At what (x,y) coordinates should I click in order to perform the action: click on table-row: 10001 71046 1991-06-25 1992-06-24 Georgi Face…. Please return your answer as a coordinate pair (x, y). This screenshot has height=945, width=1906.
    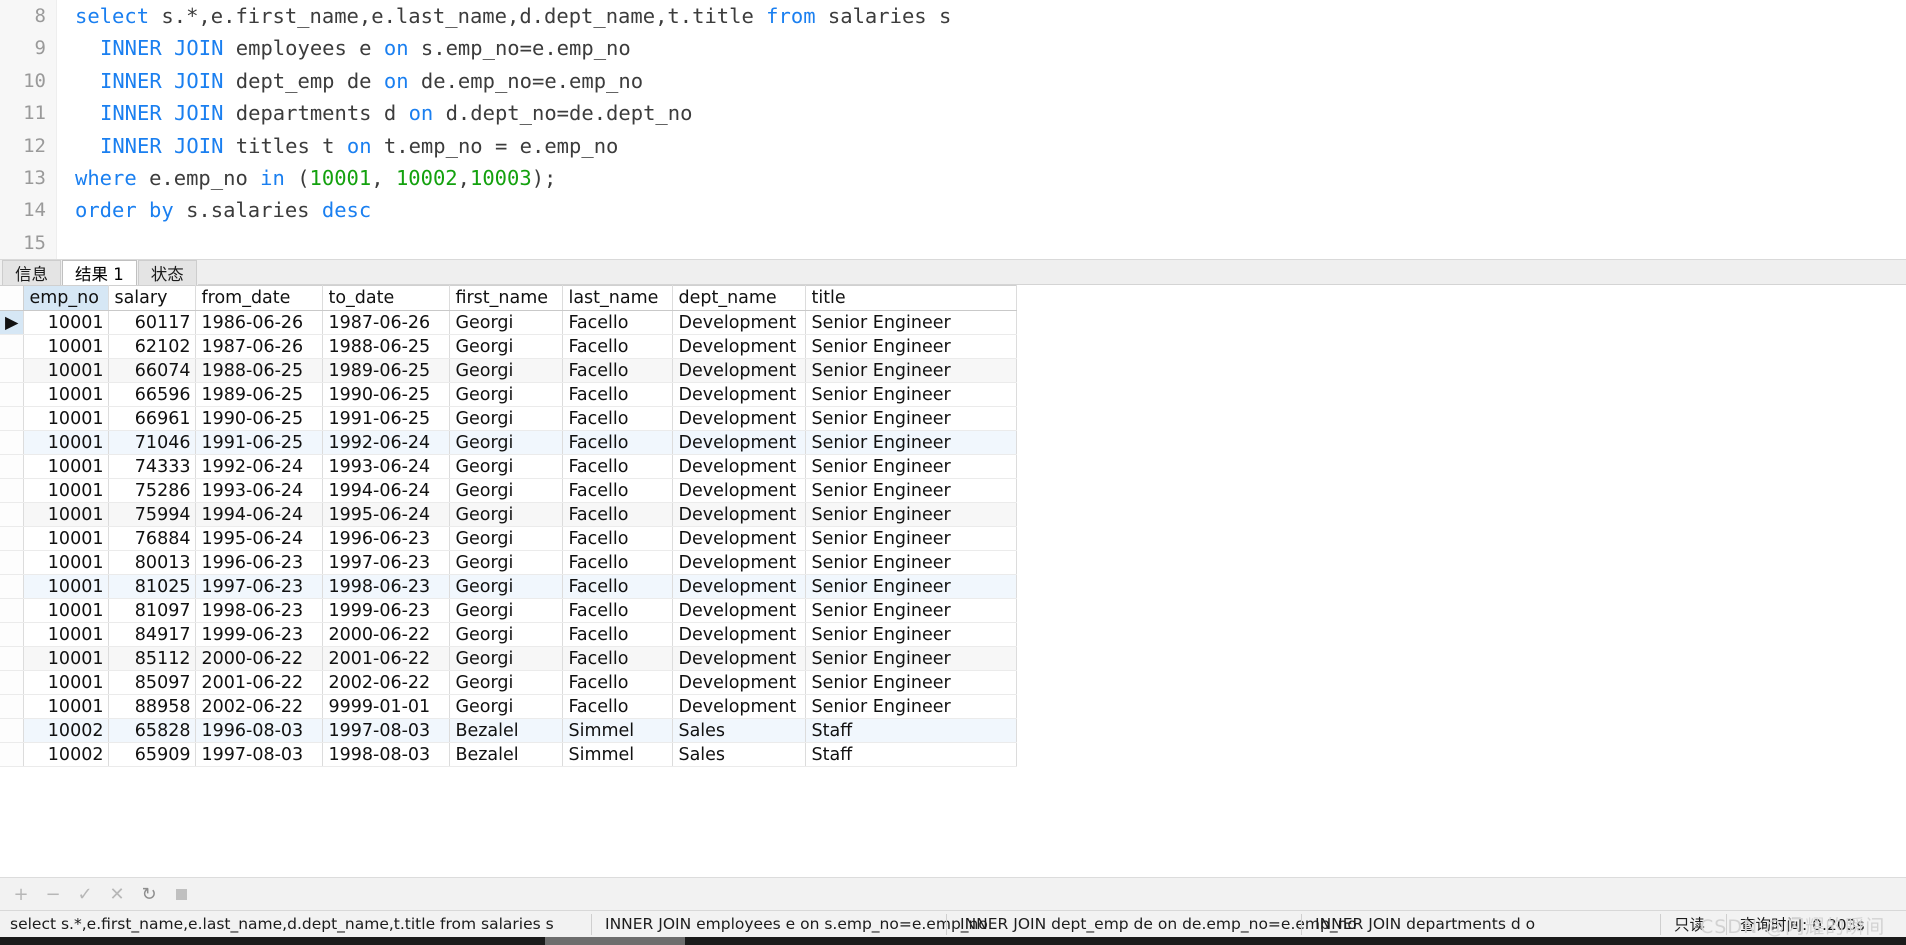
    Looking at the image, I should click on (509, 442).